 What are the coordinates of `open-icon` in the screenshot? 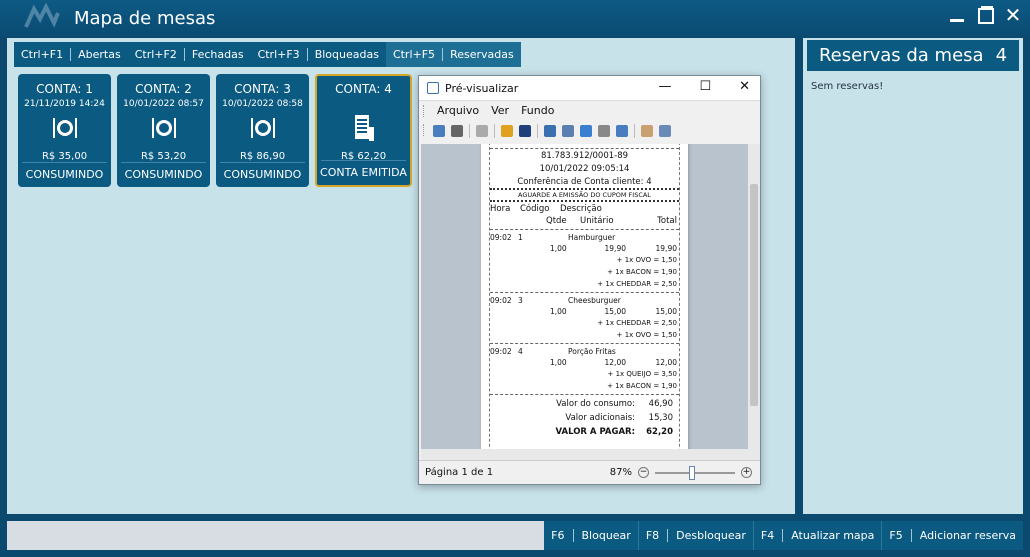 It's located at (507, 131).